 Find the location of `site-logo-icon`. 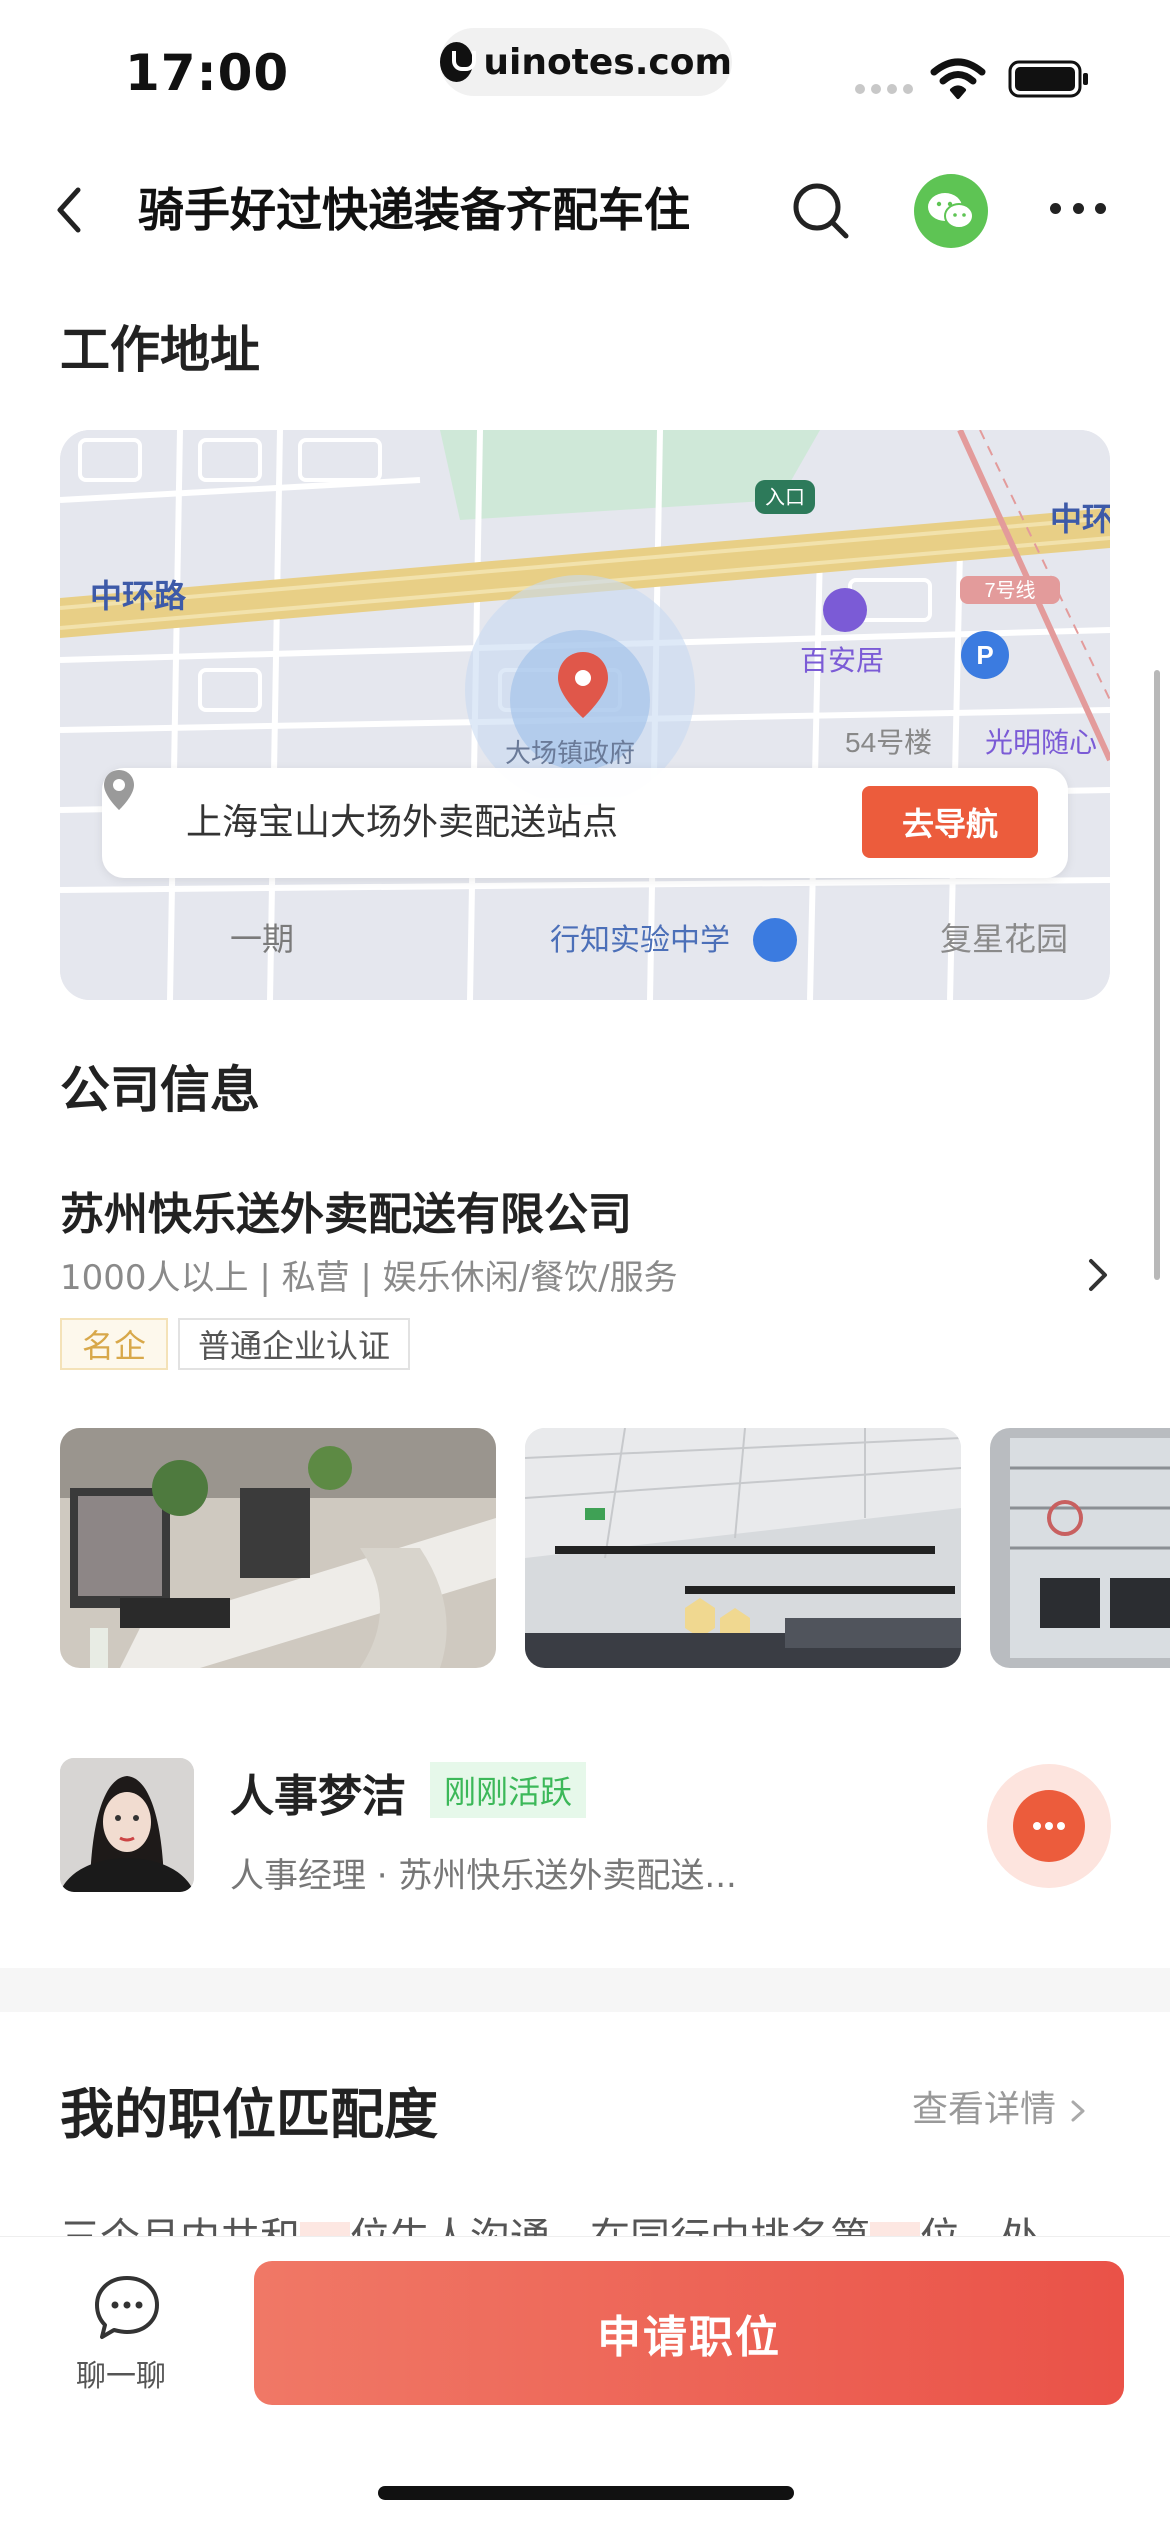

site-logo-icon is located at coordinates (458, 62).